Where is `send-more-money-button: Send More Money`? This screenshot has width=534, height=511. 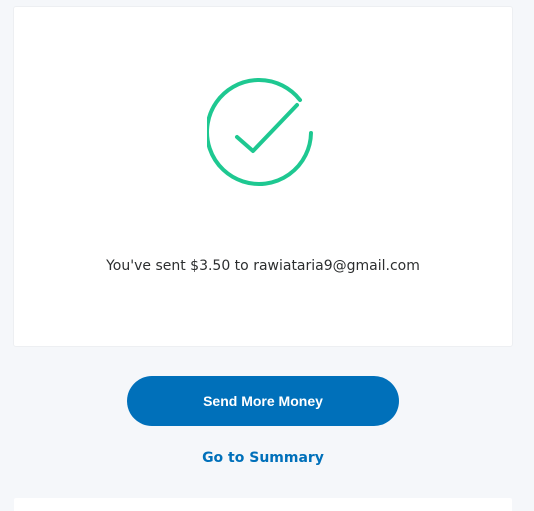 send-more-money-button: Send More Money is located at coordinates (263, 401).